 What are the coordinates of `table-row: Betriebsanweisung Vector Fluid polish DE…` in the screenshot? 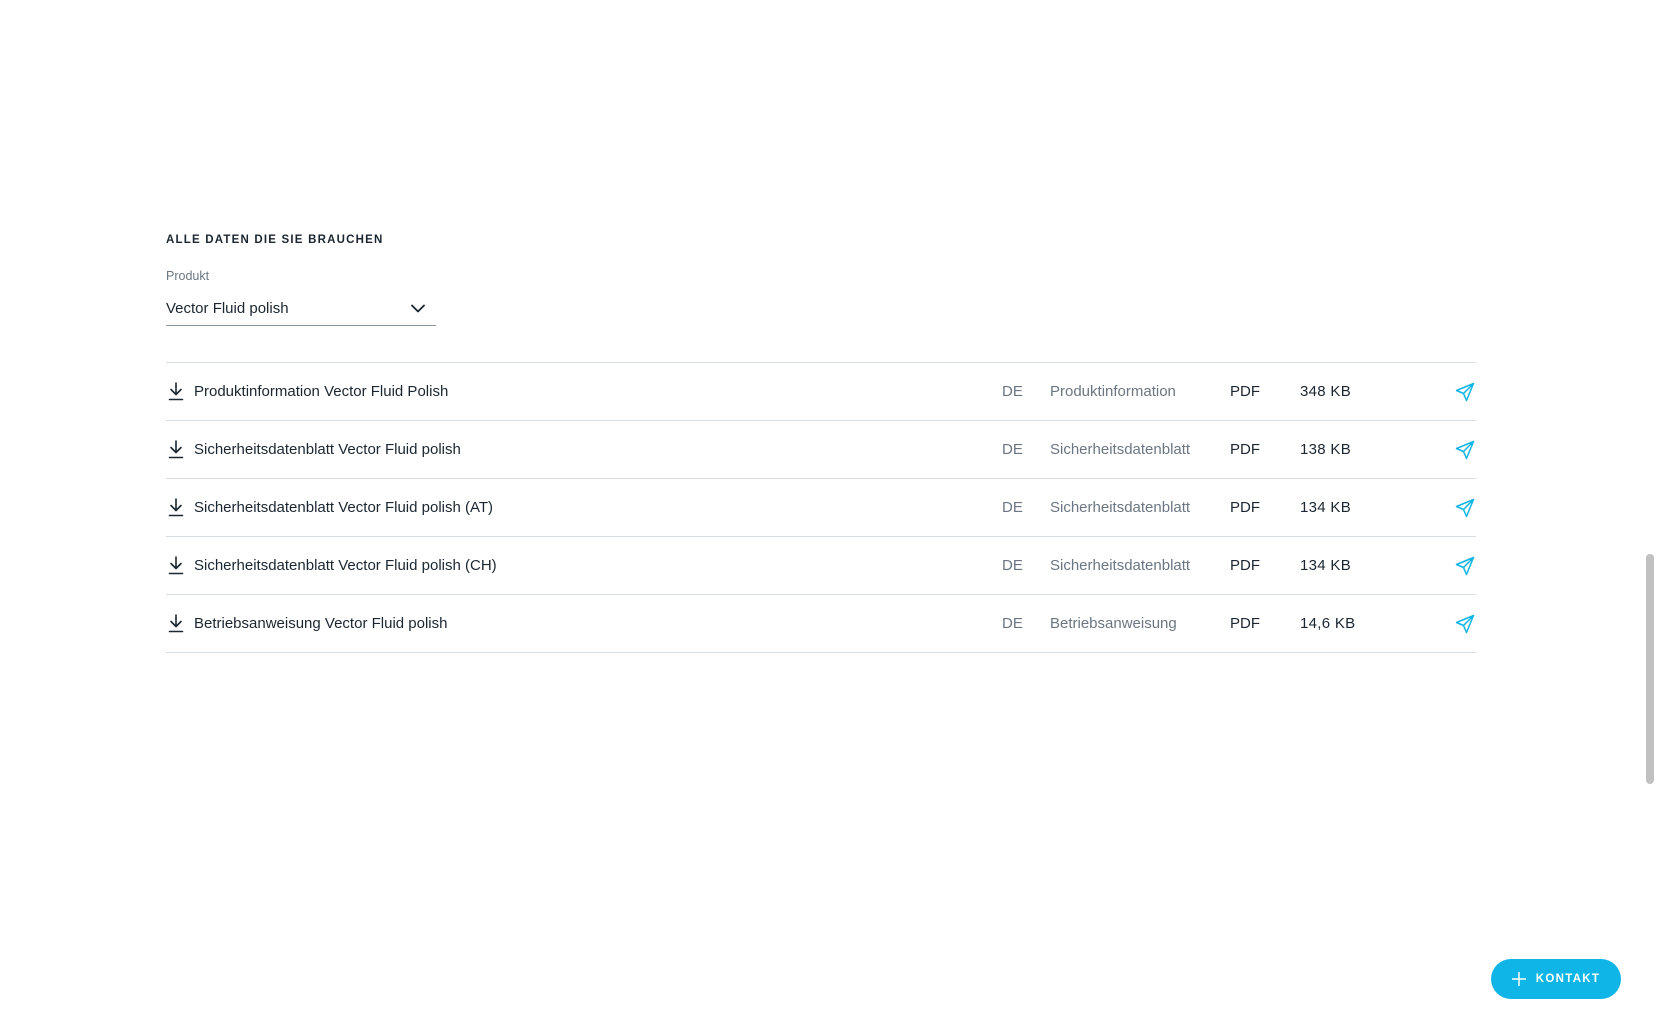 It's located at (821, 624).